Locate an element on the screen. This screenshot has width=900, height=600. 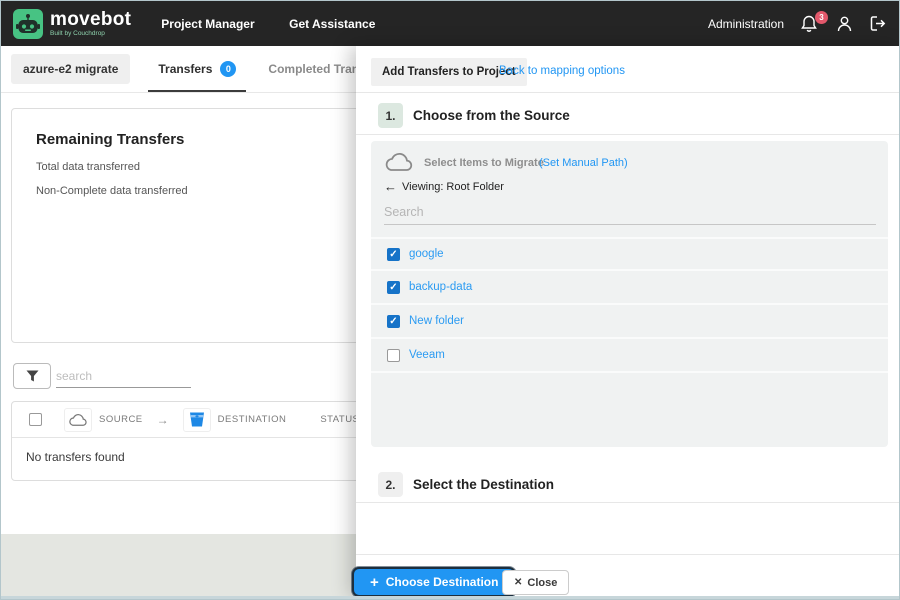
user-account-button is located at coordinates (844, 24).